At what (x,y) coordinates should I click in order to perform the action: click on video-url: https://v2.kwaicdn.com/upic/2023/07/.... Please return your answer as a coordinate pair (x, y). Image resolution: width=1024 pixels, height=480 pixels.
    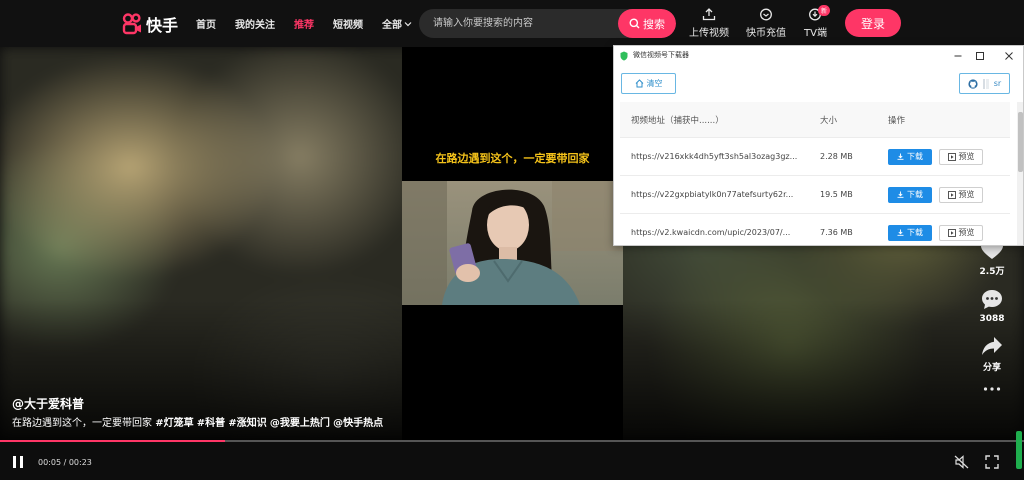
    Looking at the image, I should click on (711, 232).